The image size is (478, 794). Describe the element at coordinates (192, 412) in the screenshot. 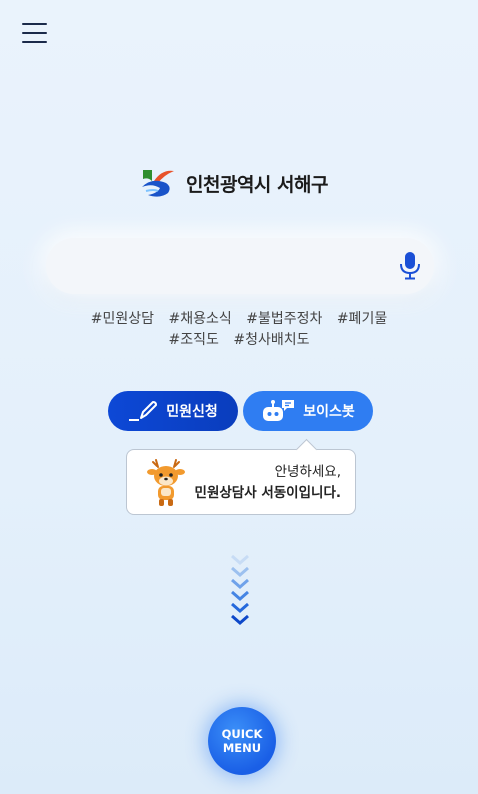

I see `apply-label: 민원신청` at that location.